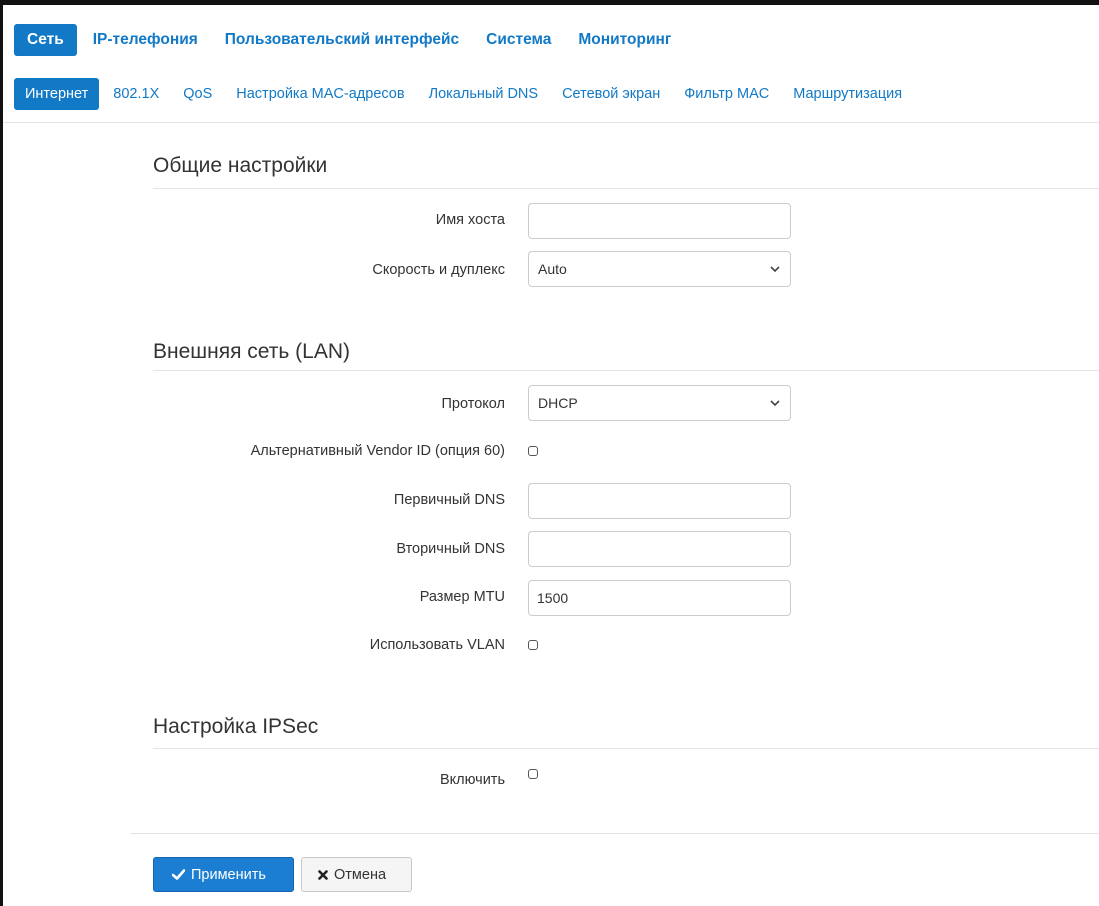  Describe the element at coordinates (437, 645) in the screenshot. I see `vlan-label: Использовать VLAN` at that location.